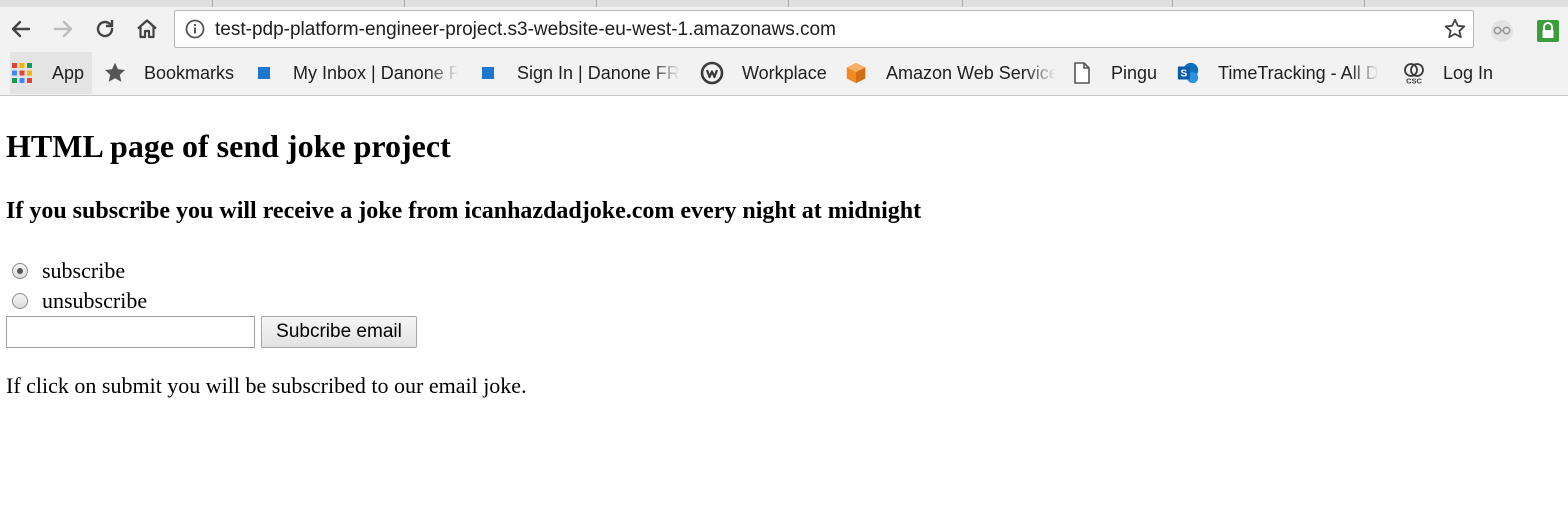 The height and width of the screenshot is (520, 1568). What do you see at coordinates (189, 72) in the screenshot?
I see `bookmark-label: Bookmarks` at bounding box center [189, 72].